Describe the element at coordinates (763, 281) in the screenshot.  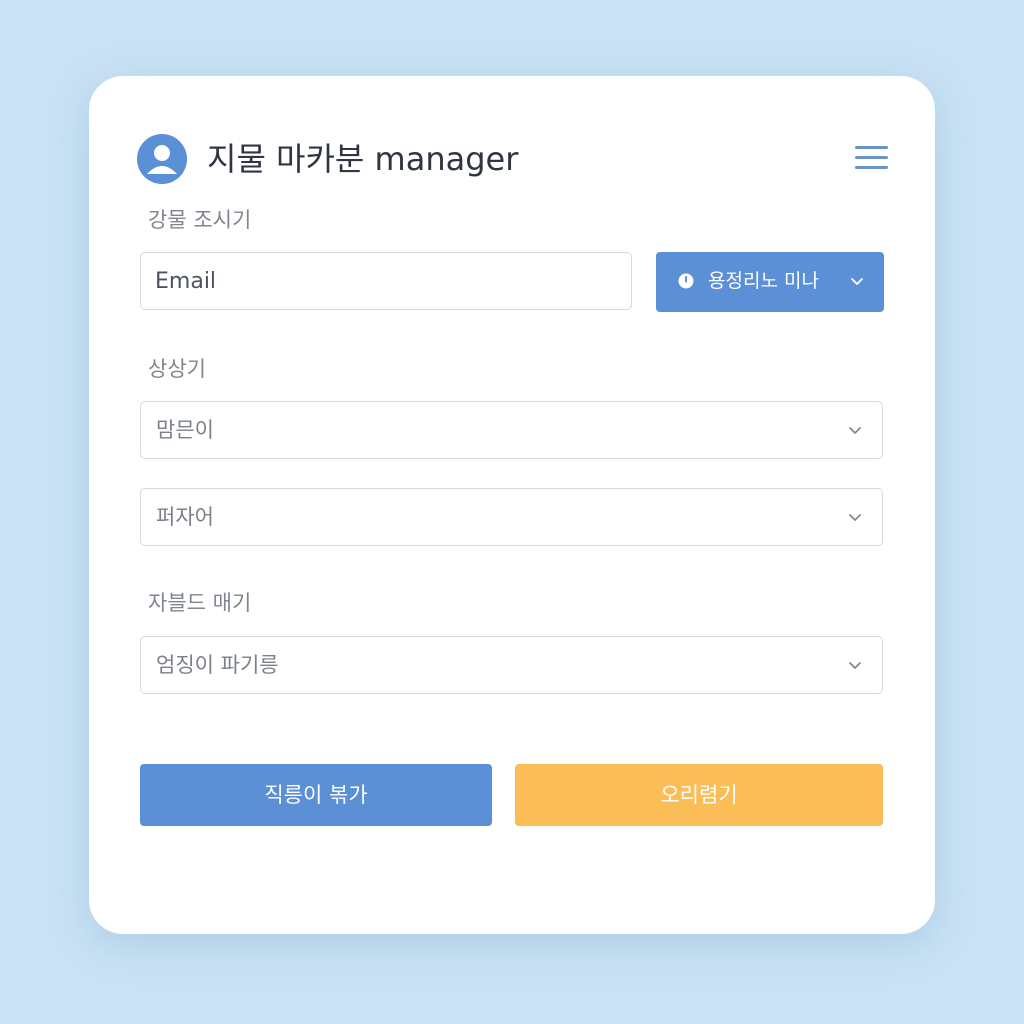
I see `status-dropdown-label: 용정리노 미나` at that location.